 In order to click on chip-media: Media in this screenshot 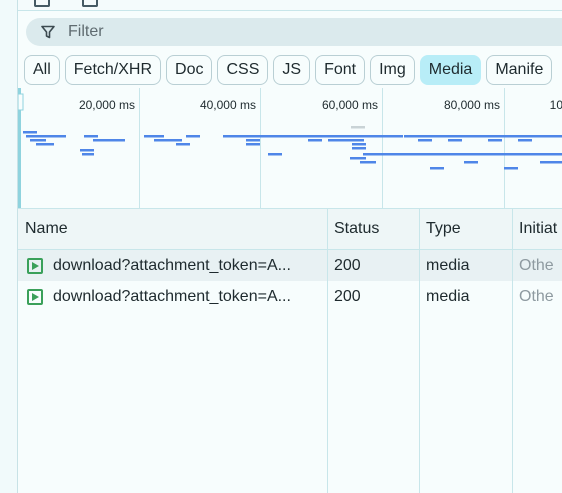, I will do `click(450, 70)`.